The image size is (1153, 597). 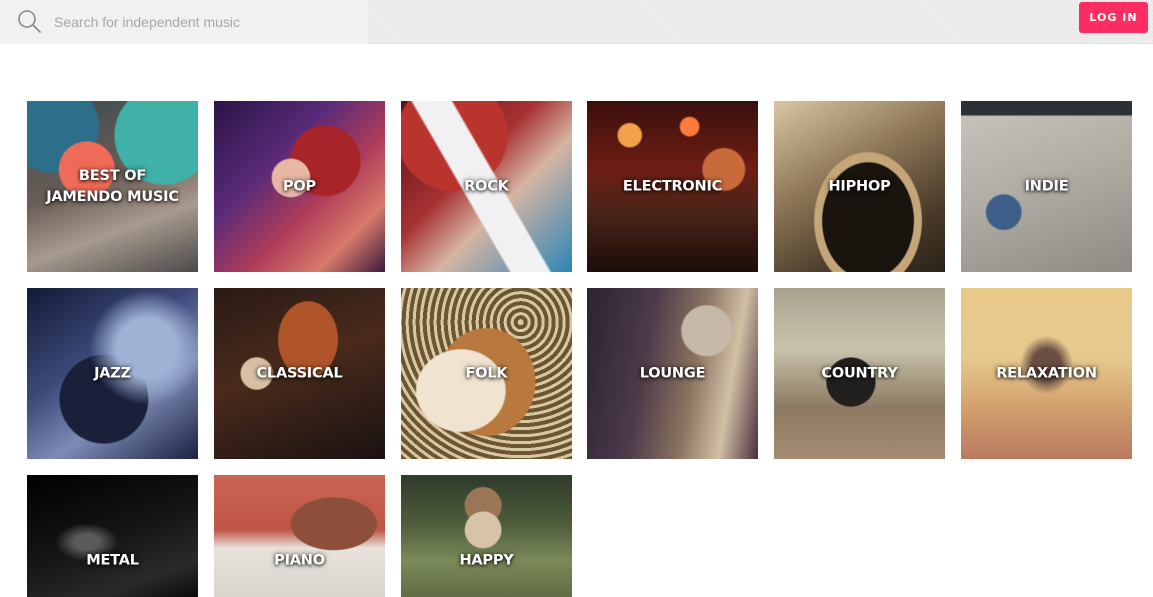 I want to click on genre-label: INDIE, so click(x=1046, y=186).